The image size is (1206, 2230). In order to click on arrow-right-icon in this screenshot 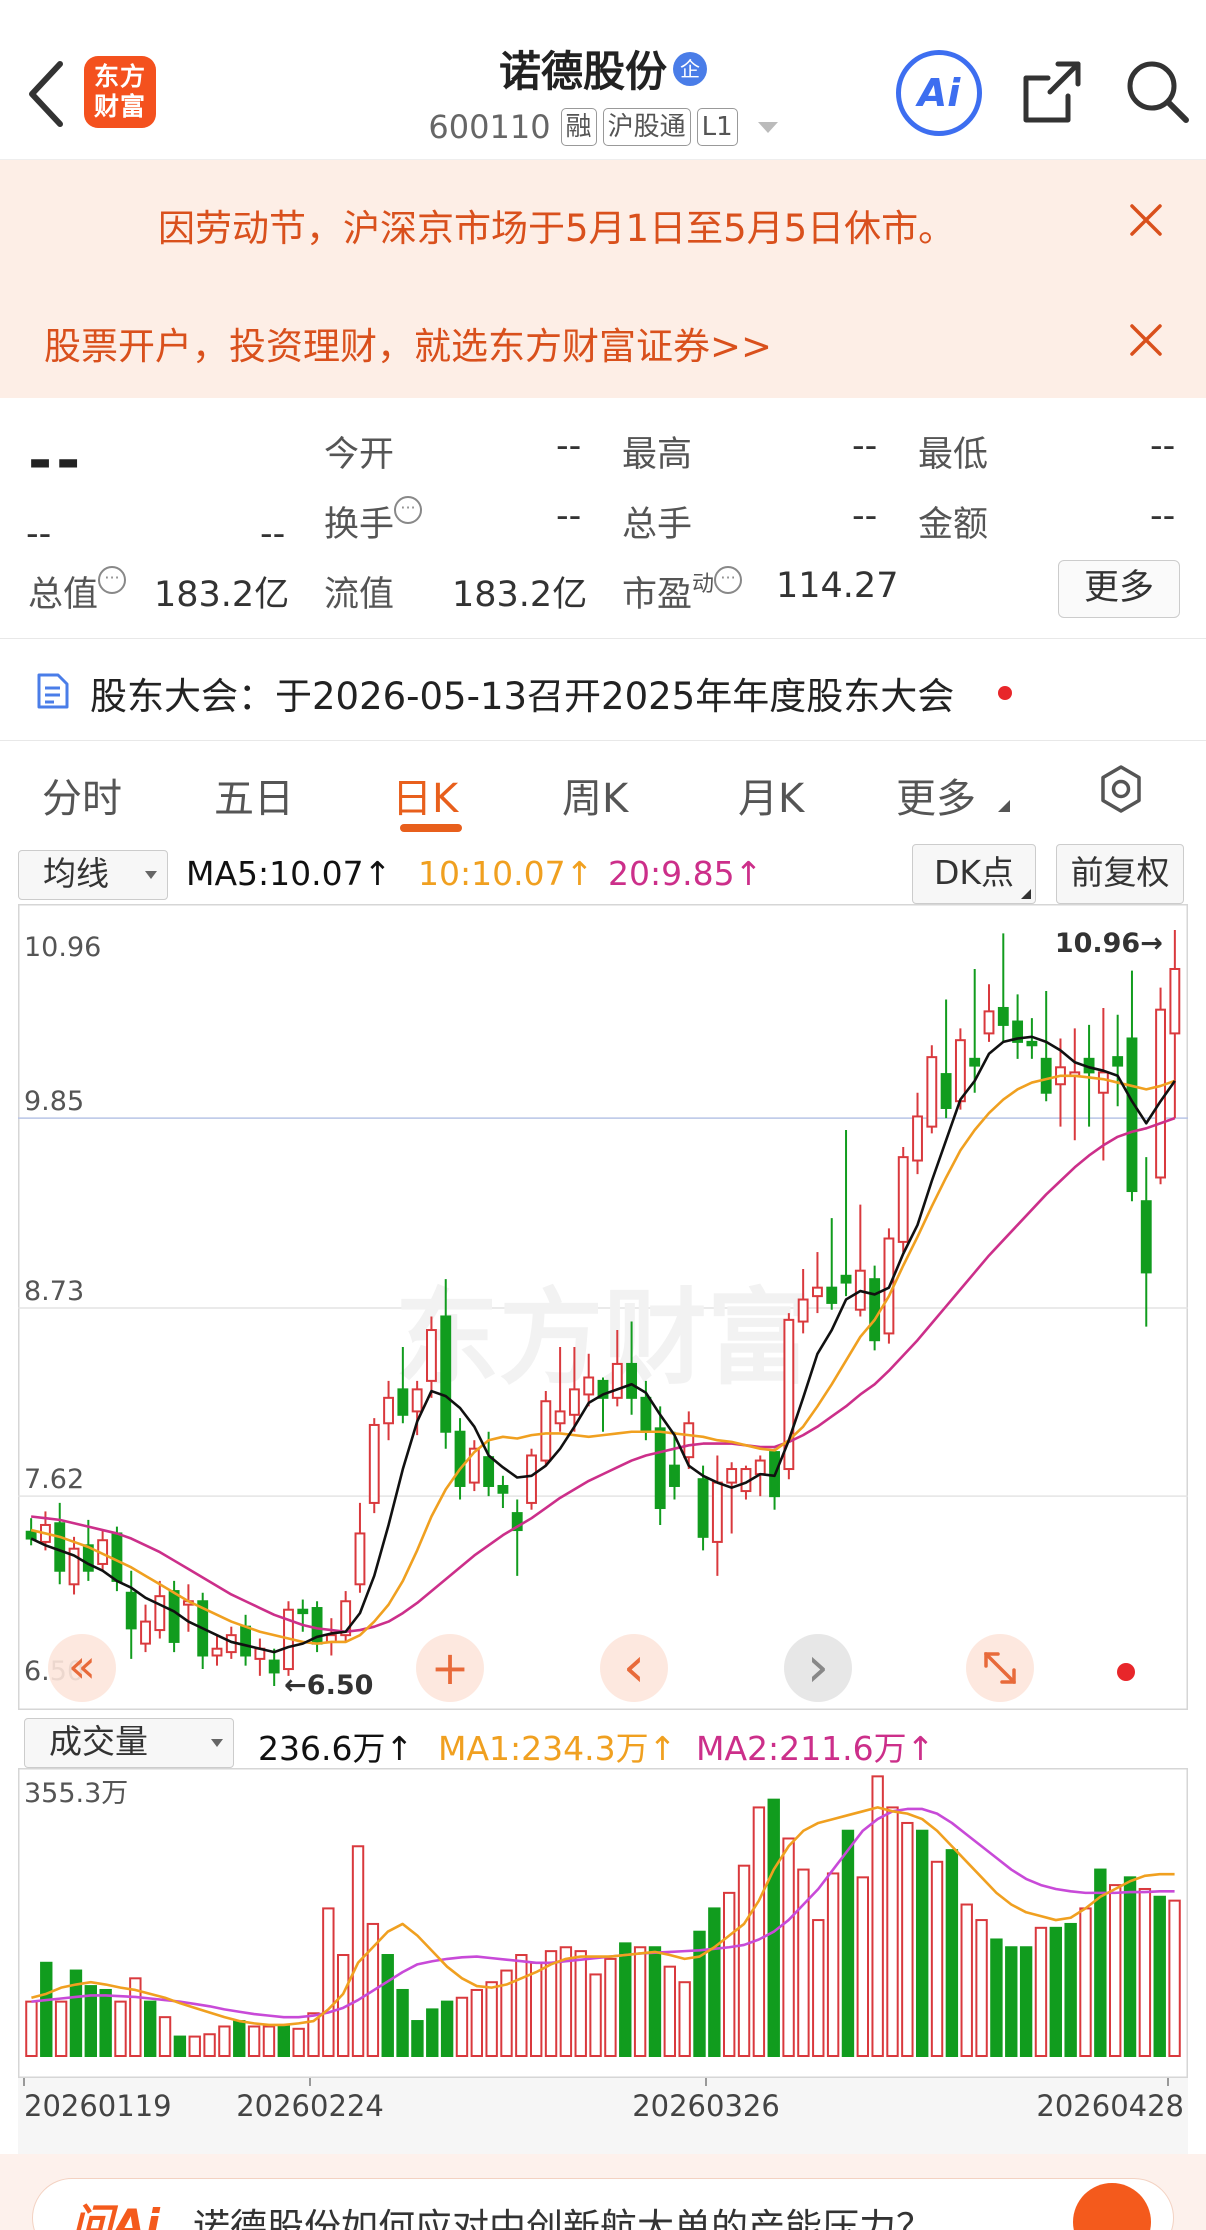, I will do `click(1112, 2206)`.